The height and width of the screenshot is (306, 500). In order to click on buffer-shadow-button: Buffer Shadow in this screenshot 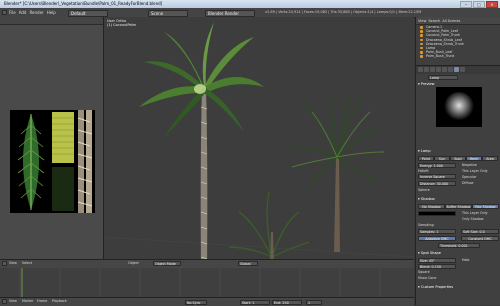, I will do `click(458, 206)`.